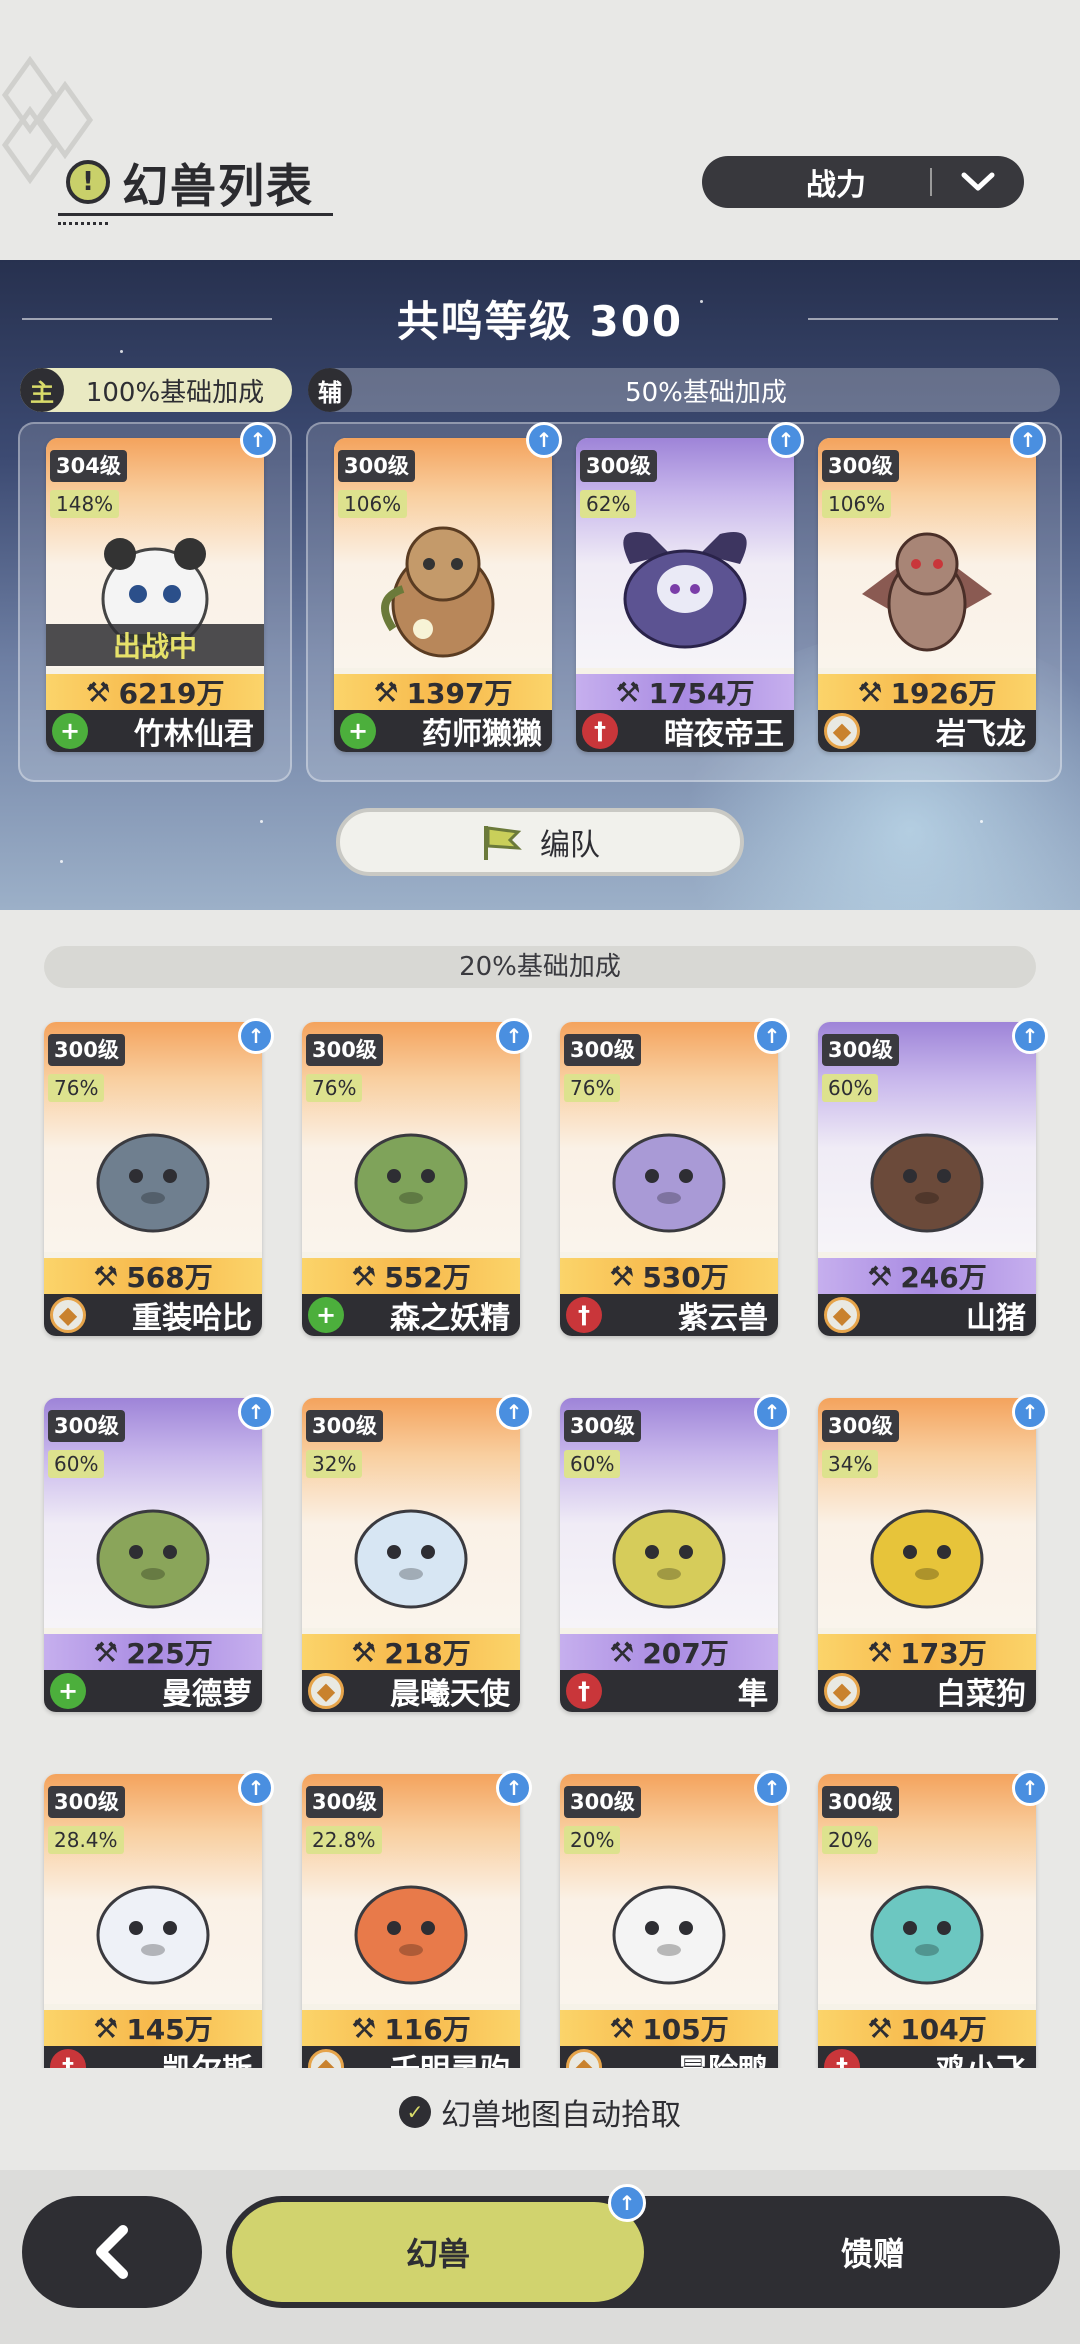 This screenshot has width=1080, height=2344. What do you see at coordinates (415, 2112) in the screenshot?
I see `checkbox-checked-icon: ✓` at bounding box center [415, 2112].